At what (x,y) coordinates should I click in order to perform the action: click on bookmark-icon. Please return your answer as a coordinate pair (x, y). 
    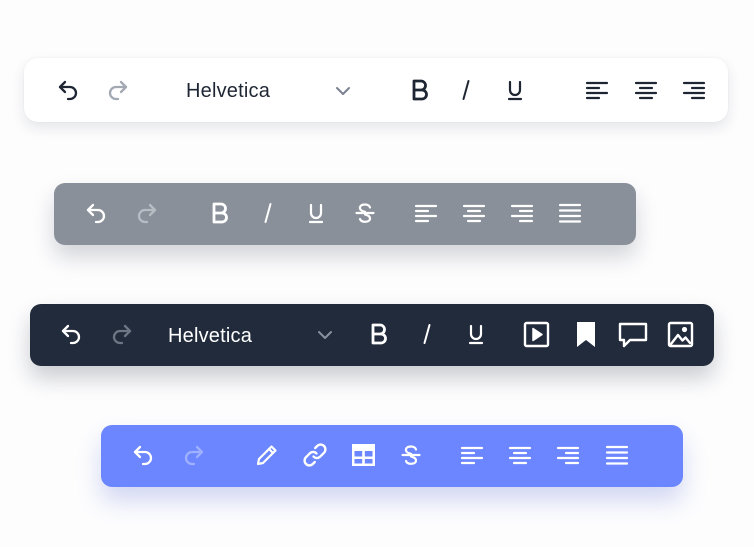
    Looking at the image, I should click on (586, 334).